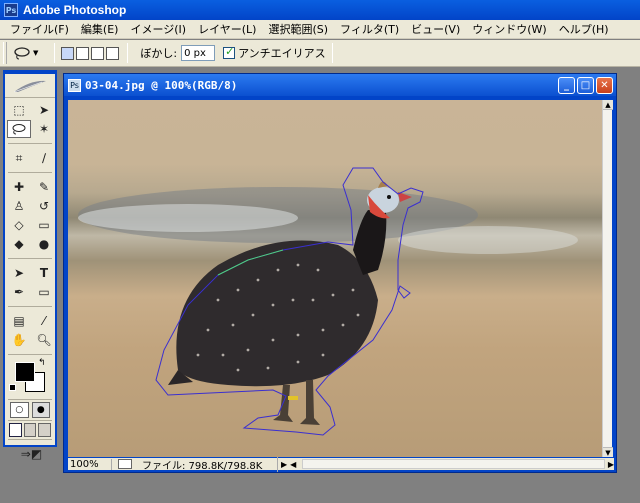 Image resolution: width=640 pixels, height=503 pixels. What do you see at coordinates (44, 206) in the screenshot?
I see `history-brush-icon: ↺` at bounding box center [44, 206].